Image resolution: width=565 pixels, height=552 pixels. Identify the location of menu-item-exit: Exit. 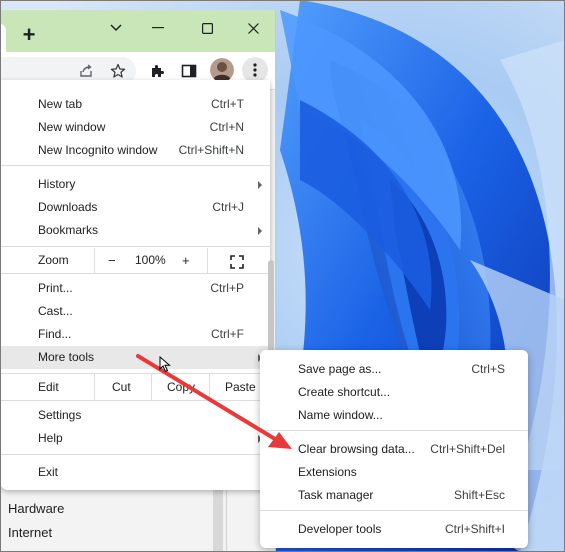
(135, 472).